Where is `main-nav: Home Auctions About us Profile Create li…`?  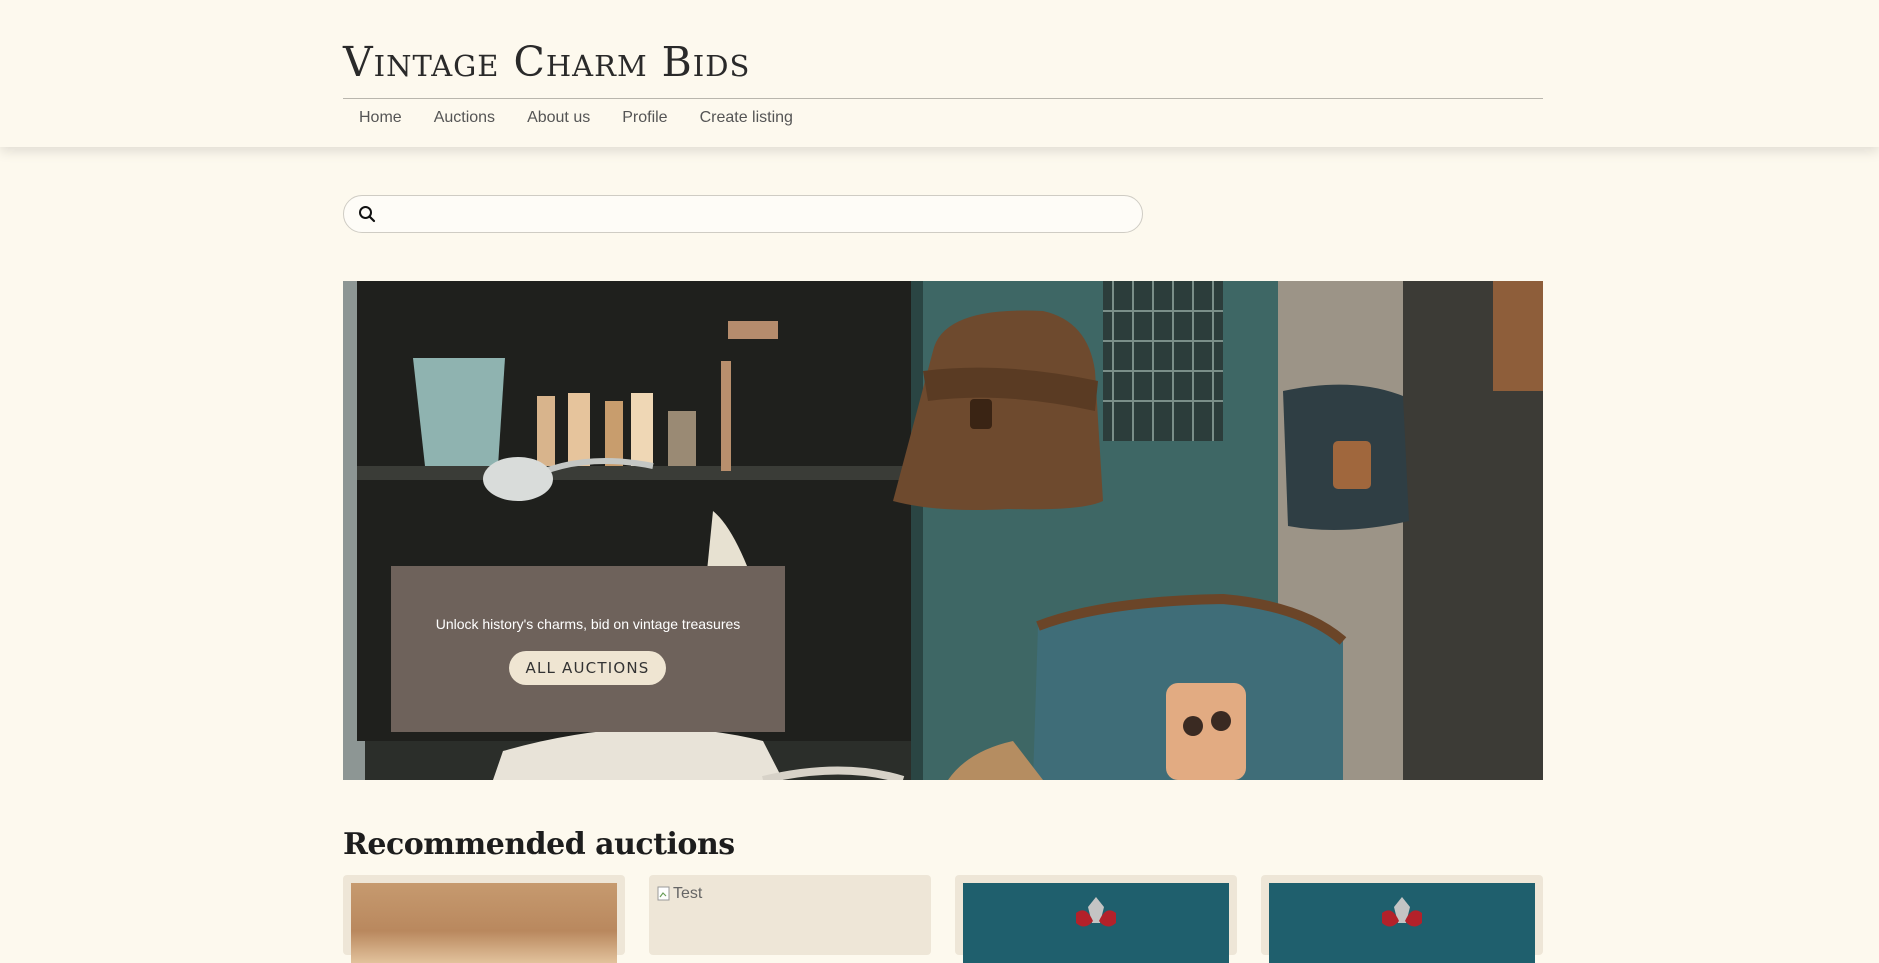 main-nav: Home Auctions About us Profile Create li… is located at coordinates (576, 119).